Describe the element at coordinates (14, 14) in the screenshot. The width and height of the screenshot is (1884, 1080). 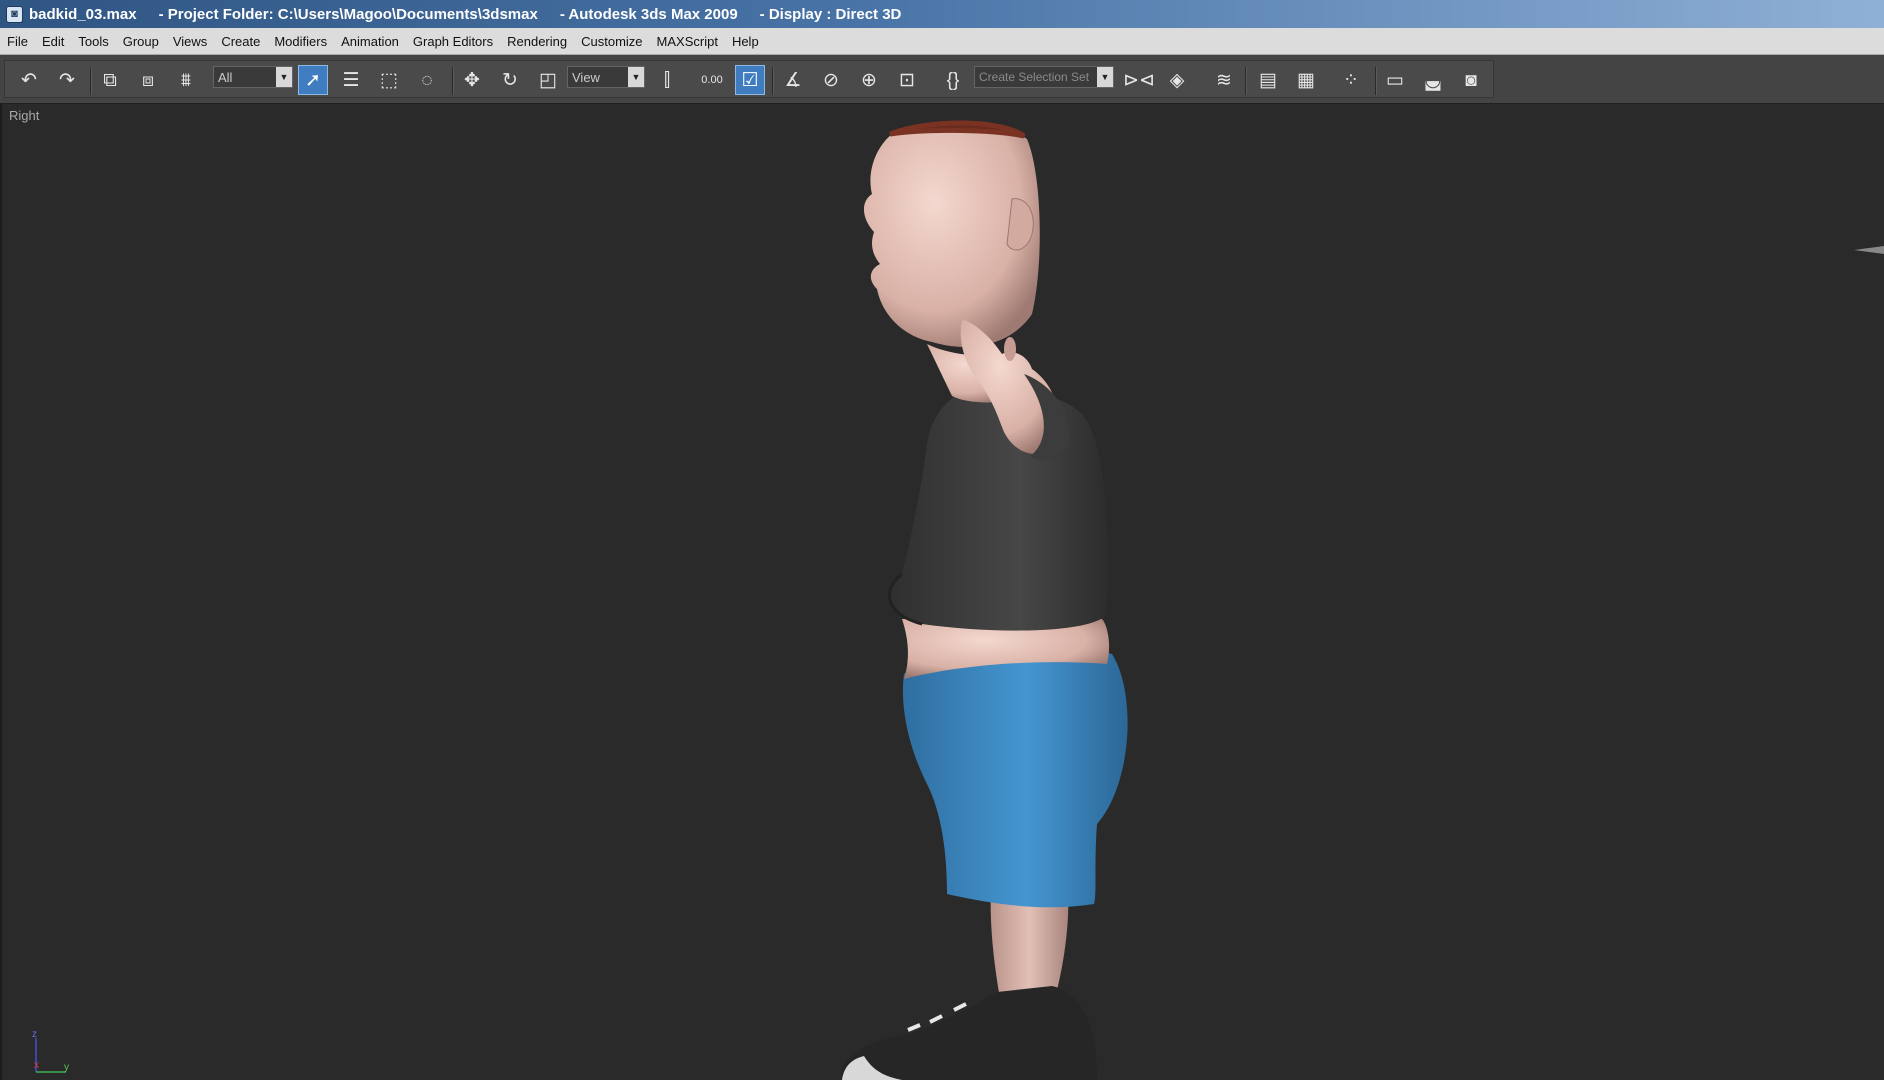
I see `3ds-max-app-icon: ◙` at that location.